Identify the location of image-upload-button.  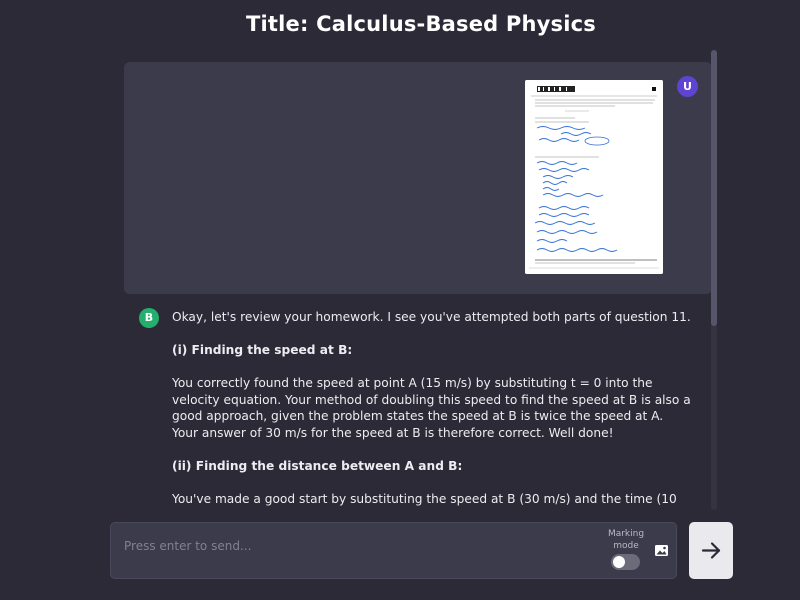
(661, 550).